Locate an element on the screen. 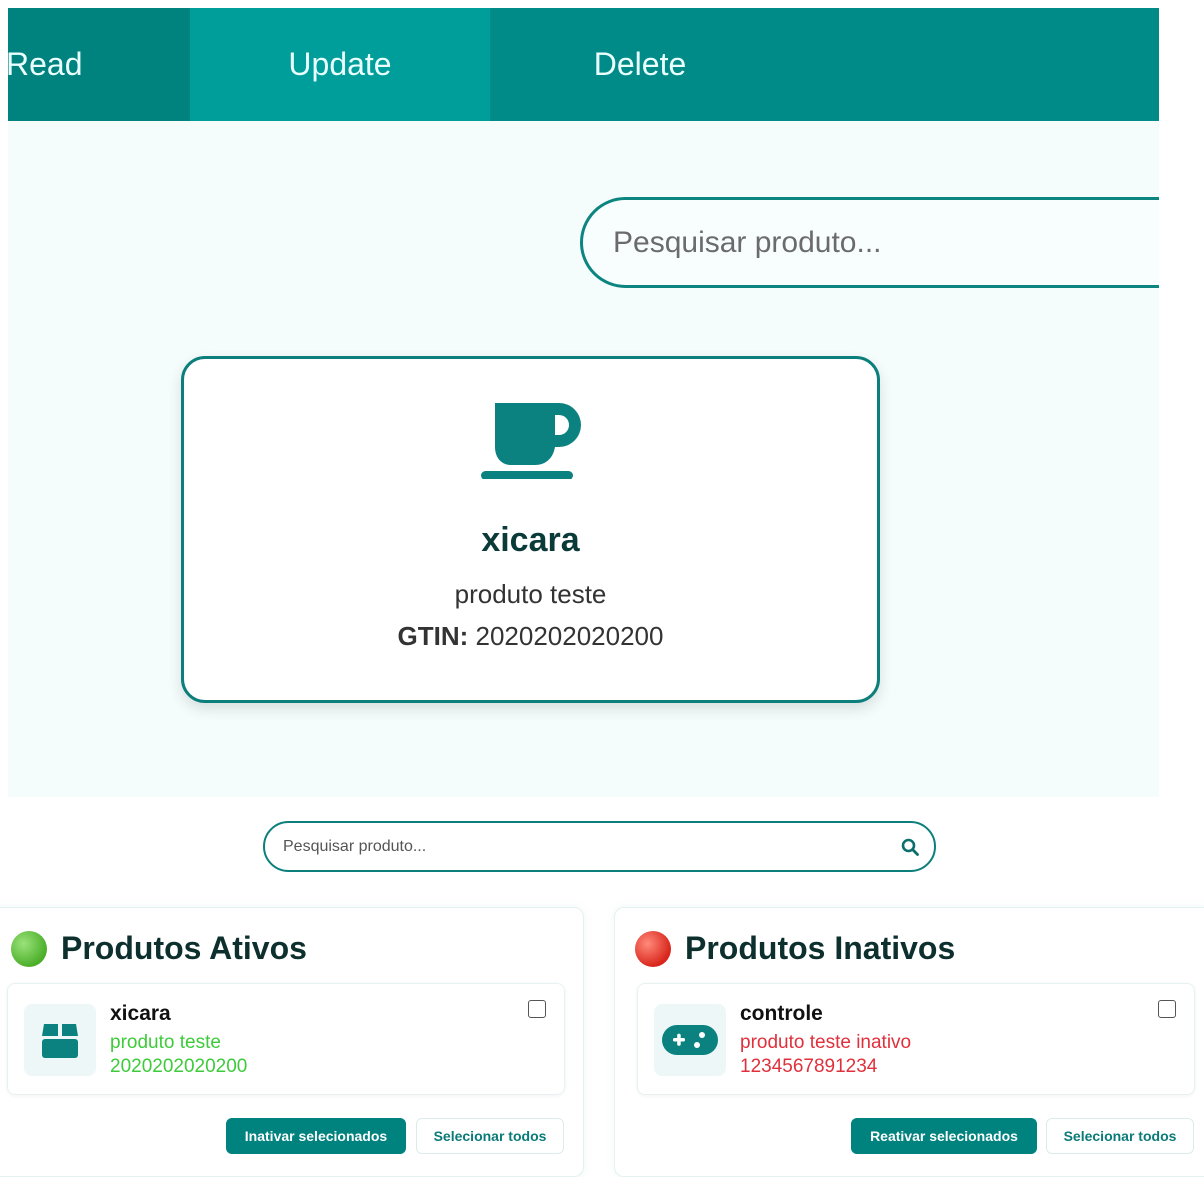 The image size is (1204, 1177). green-circle-icon is located at coordinates (29, 948).